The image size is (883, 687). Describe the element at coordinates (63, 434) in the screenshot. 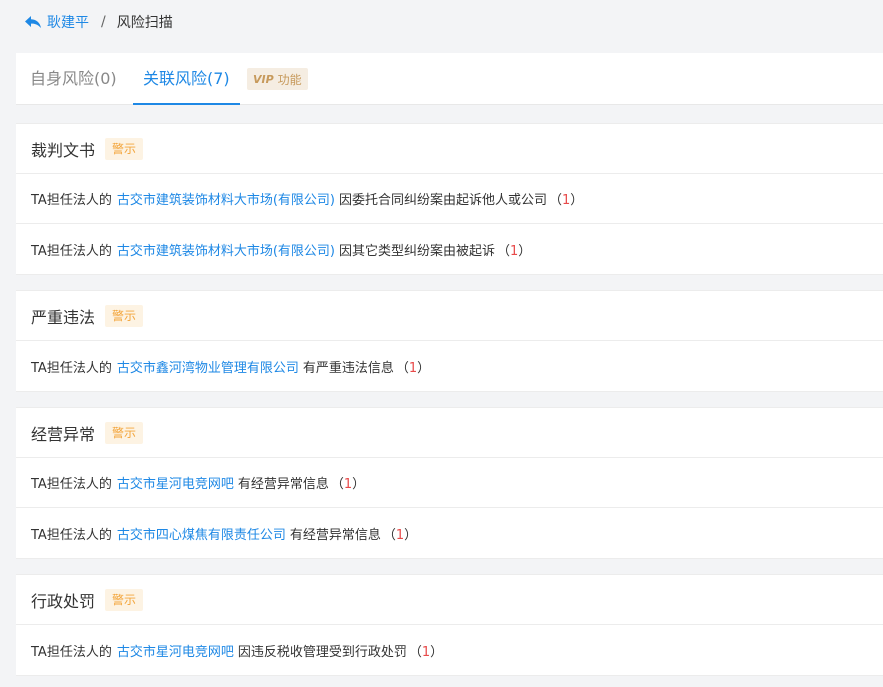

I see `section-title: 经营异常` at that location.